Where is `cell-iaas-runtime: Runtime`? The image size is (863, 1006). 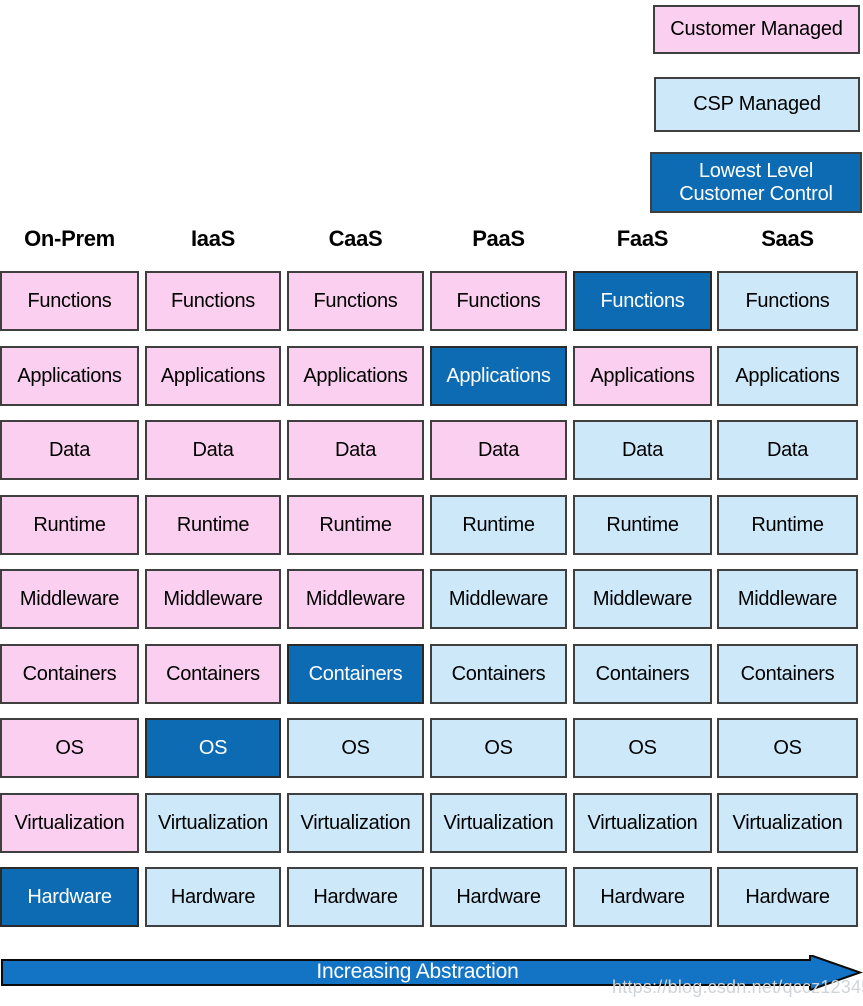 cell-iaas-runtime: Runtime is located at coordinates (213, 525).